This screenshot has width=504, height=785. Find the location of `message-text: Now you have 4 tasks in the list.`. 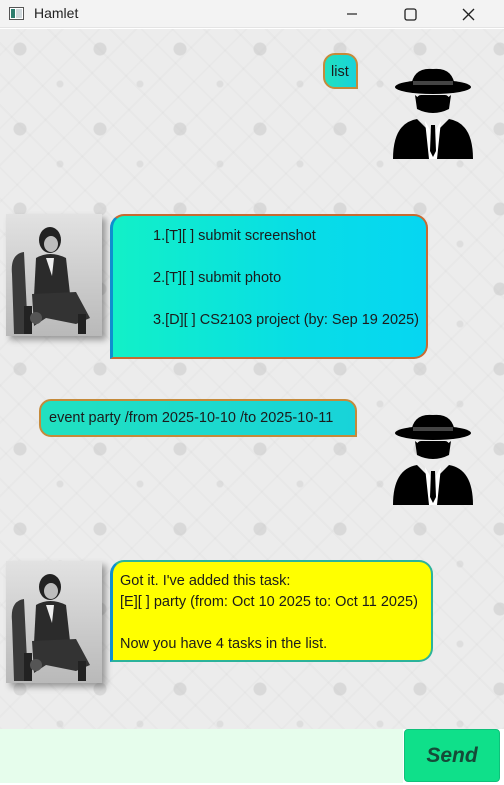

message-text: Now you have 4 tasks in the list. is located at coordinates (224, 644).